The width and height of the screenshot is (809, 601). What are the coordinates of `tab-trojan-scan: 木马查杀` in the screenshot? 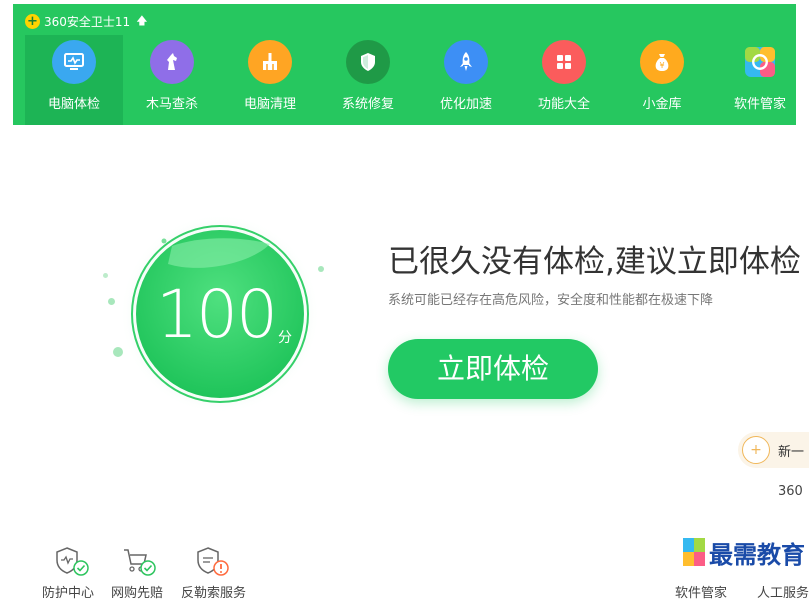 It's located at (172, 80).